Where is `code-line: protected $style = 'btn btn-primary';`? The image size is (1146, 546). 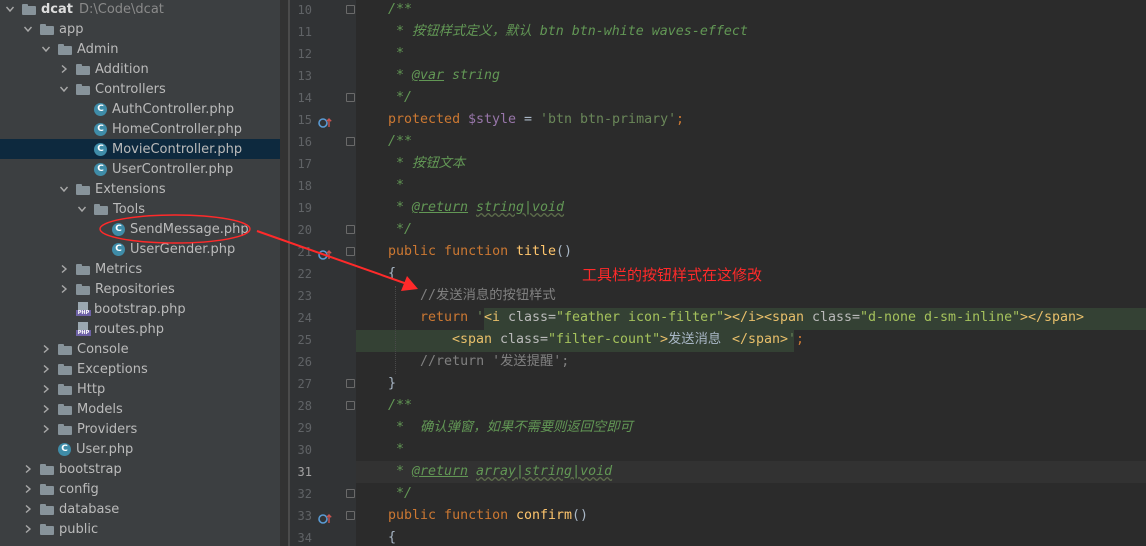 code-line: protected $style = 'btn btn-primary'; is located at coordinates (751, 120).